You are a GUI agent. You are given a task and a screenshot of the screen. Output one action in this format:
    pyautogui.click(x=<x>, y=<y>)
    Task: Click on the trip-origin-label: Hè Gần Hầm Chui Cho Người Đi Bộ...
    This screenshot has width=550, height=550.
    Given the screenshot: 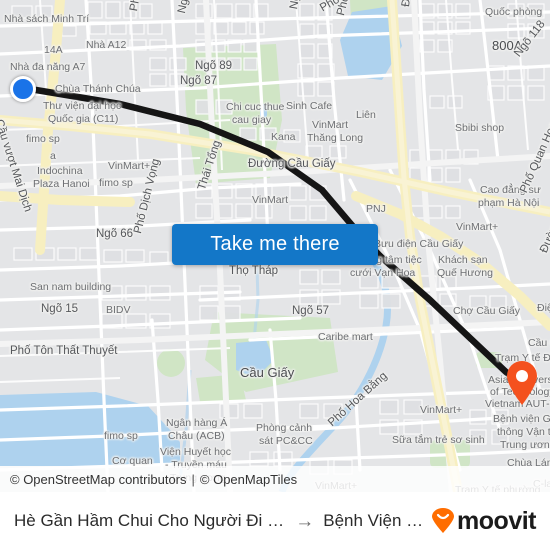 What is the action you would take?
    pyautogui.click(x=150, y=521)
    